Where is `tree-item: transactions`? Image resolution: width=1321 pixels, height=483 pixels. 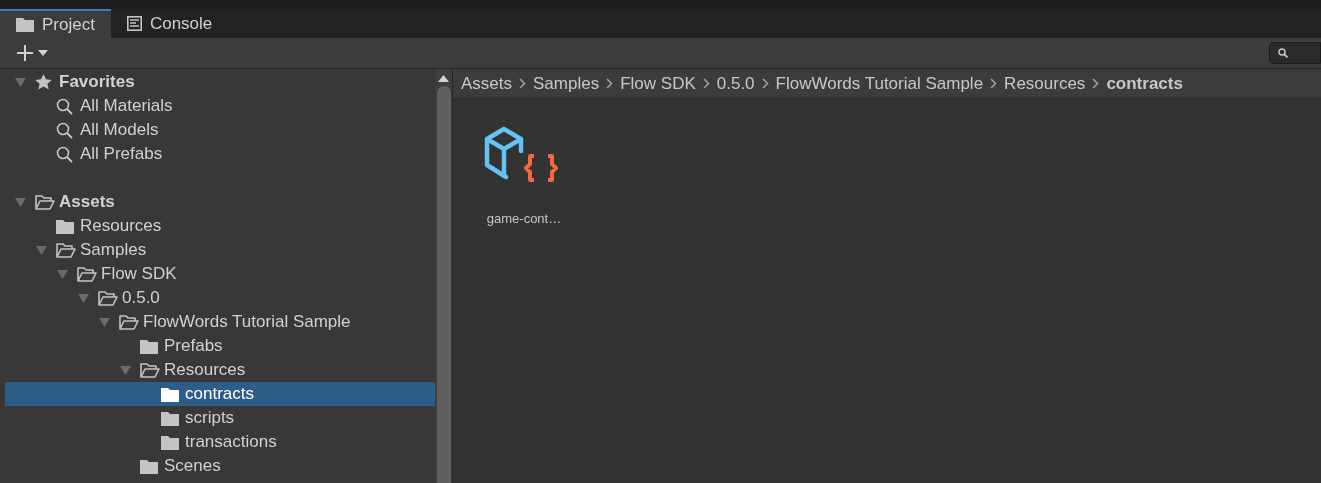 tree-item: transactions is located at coordinates (220, 442).